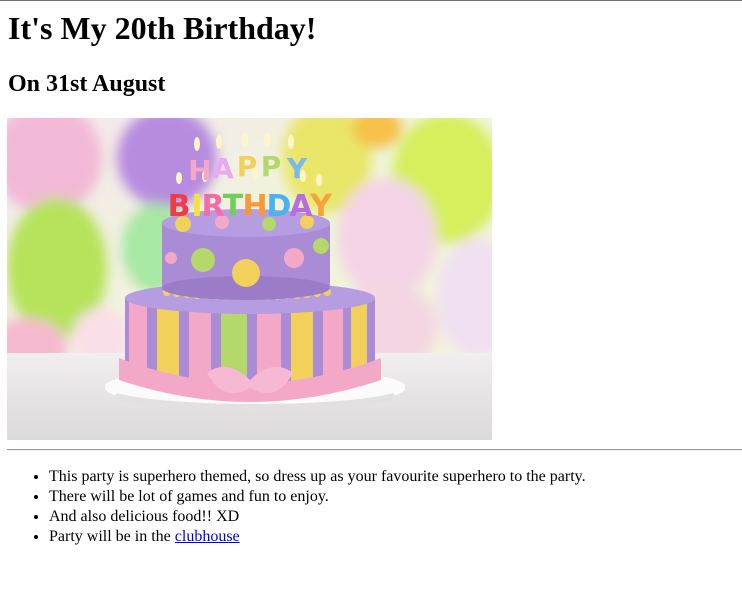 The height and width of the screenshot is (605, 742). What do you see at coordinates (317, 517) in the screenshot?
I see `list-item: And also delicious food!! XD` at bounding box center [317, 517].